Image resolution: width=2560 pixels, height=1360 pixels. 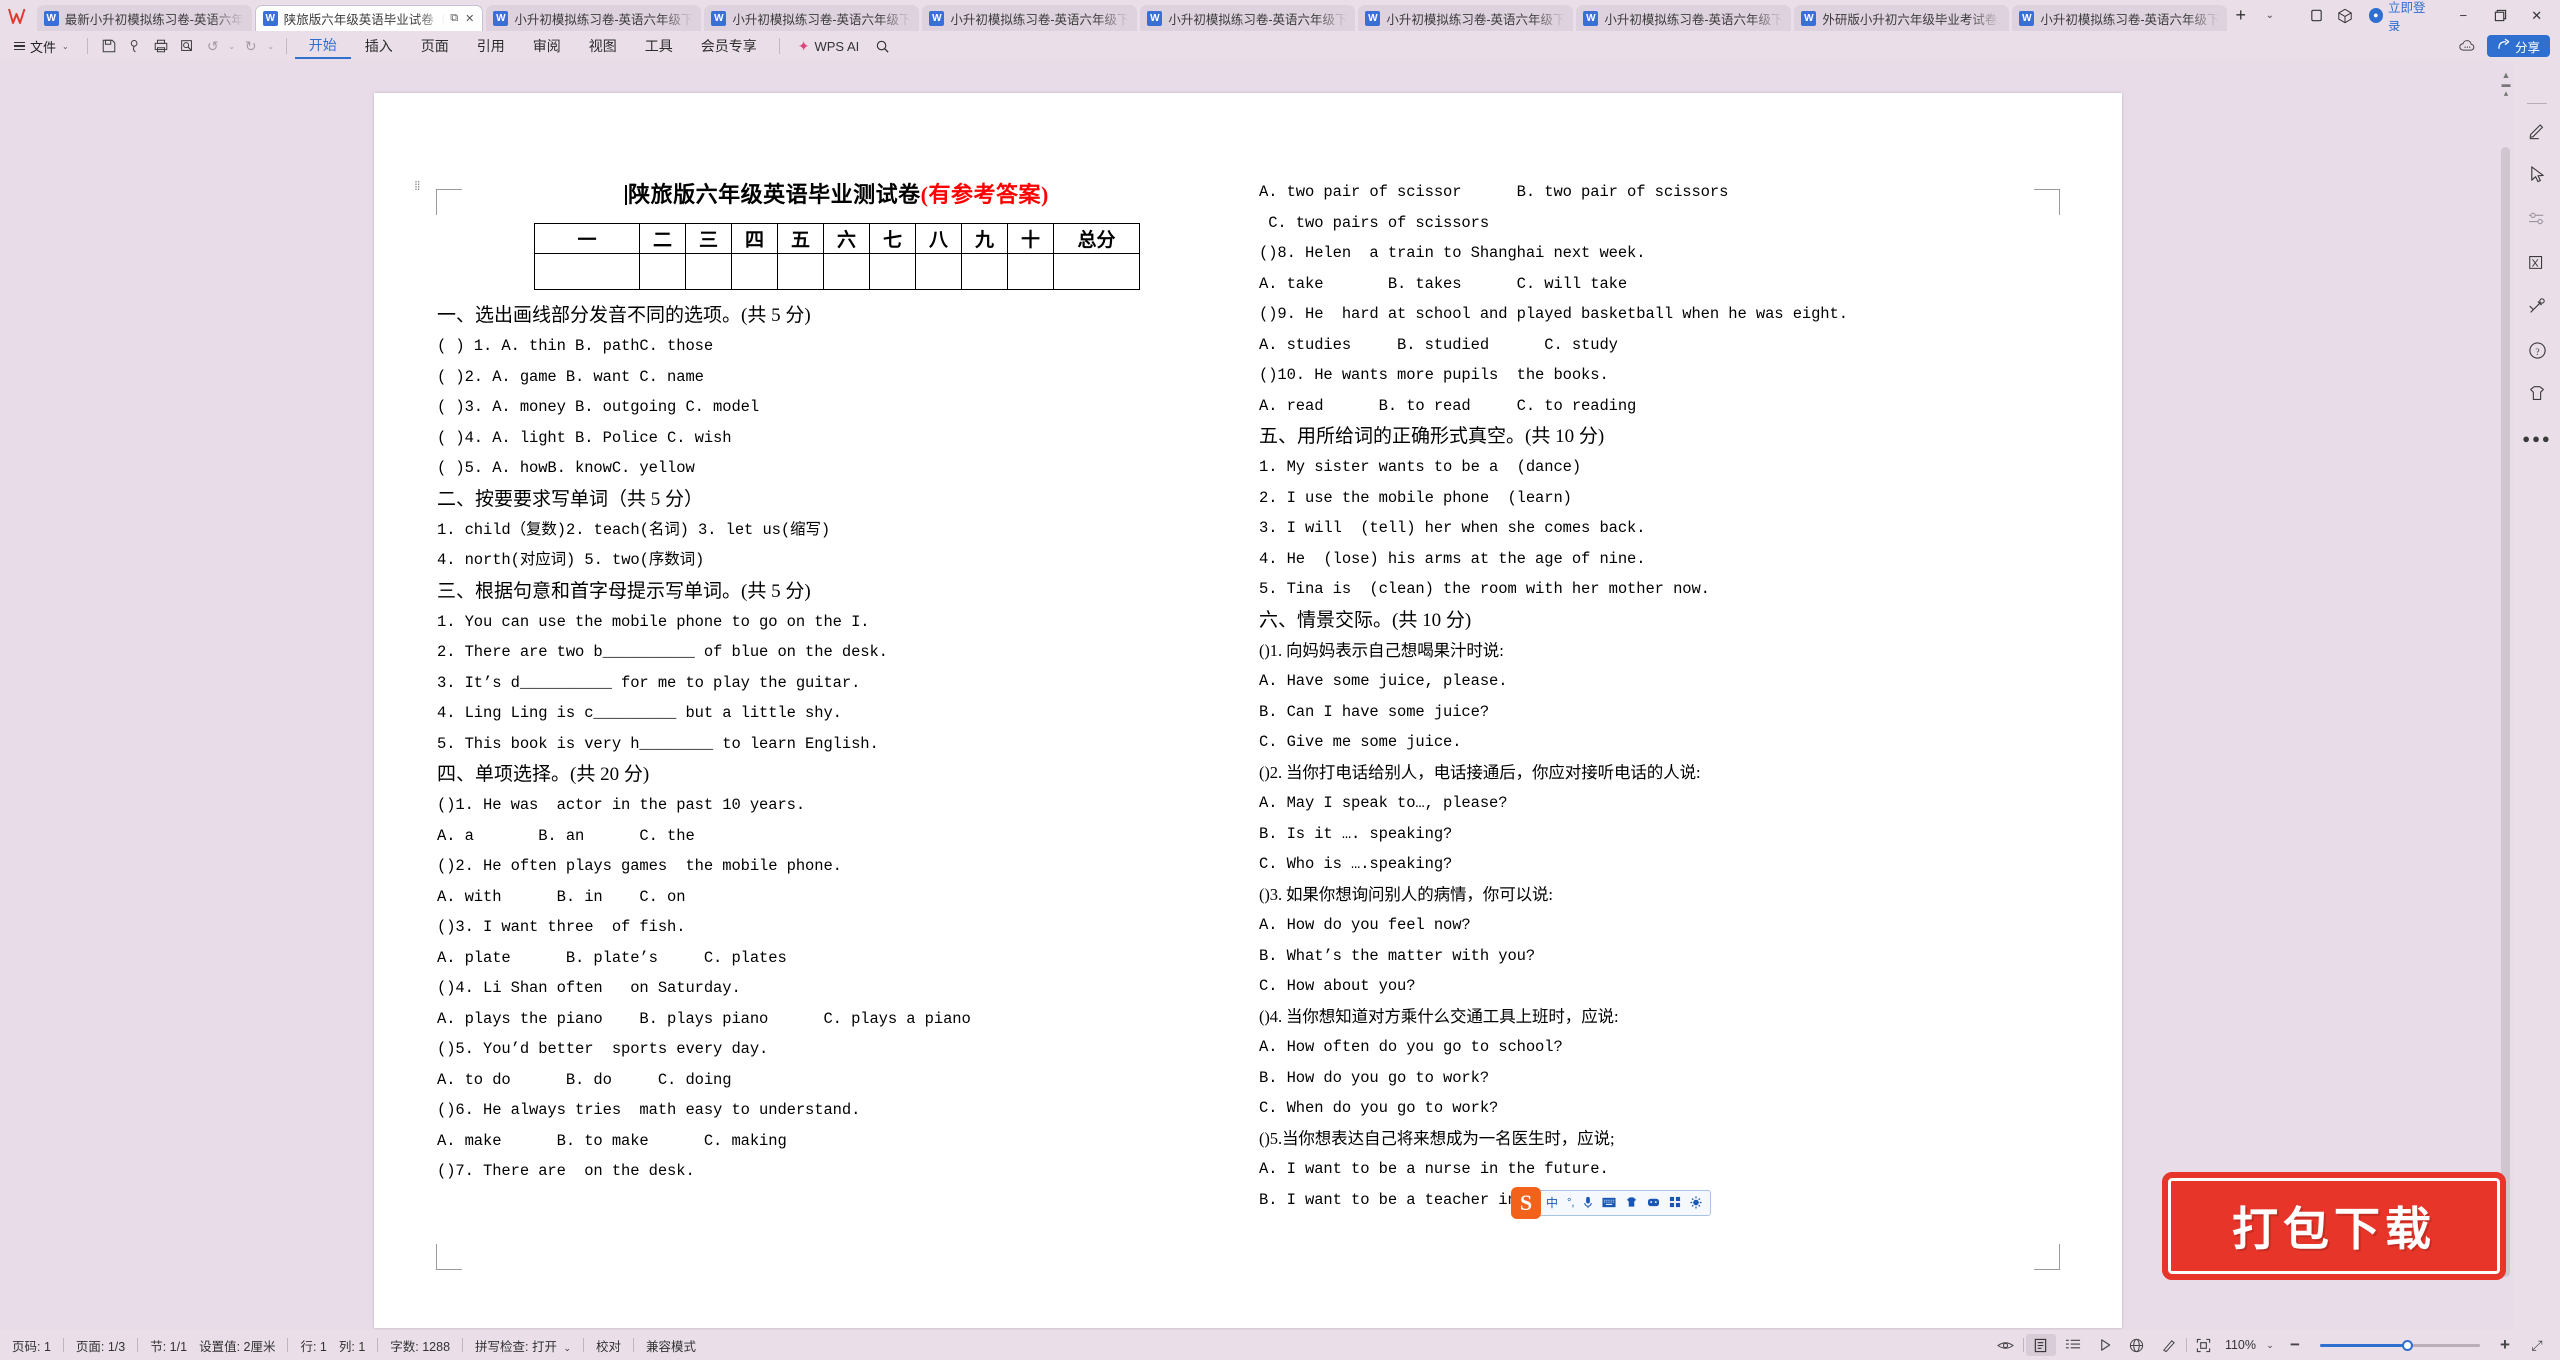 What do you see at coordinates (1588, 1203) in the screenshot?
I see `microphone-icon` at bounding box center [1588, 1203].